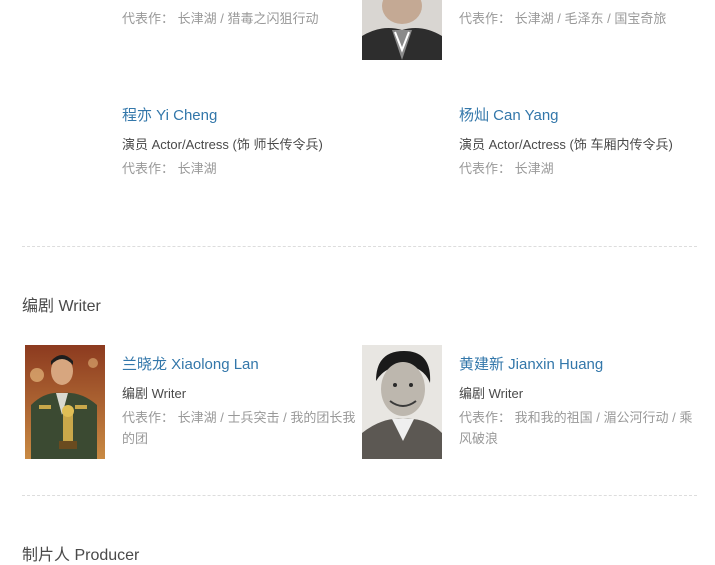  What do you see at coordinates (640, 18) in the screenshot?
I see `work-link: 国宝奇旅` at bounding box center [640, 18].